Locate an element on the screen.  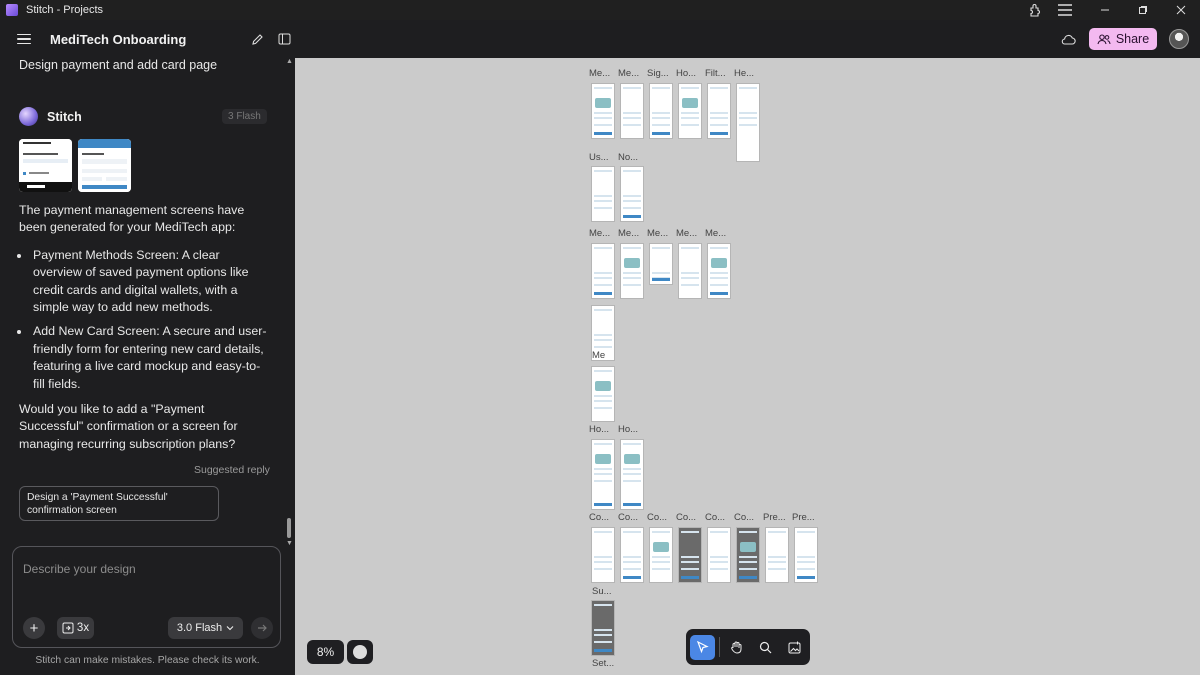
close-icon is located at coordinates (1181, 10).